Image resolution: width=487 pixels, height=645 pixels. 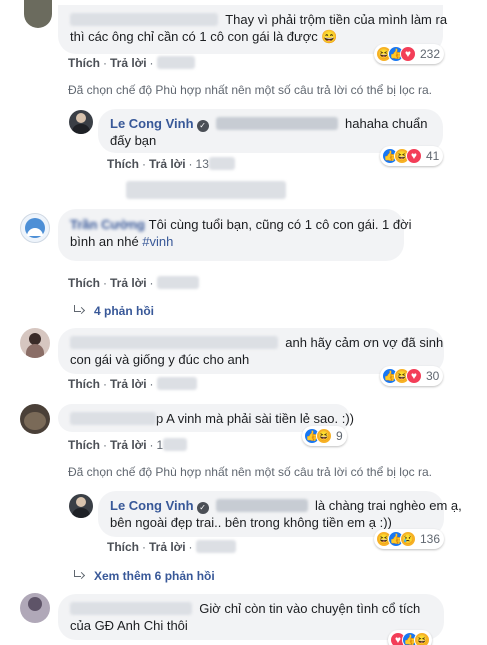 I want to click on reaction-summary: 👍 😆 9, so click(x=324, y=436).